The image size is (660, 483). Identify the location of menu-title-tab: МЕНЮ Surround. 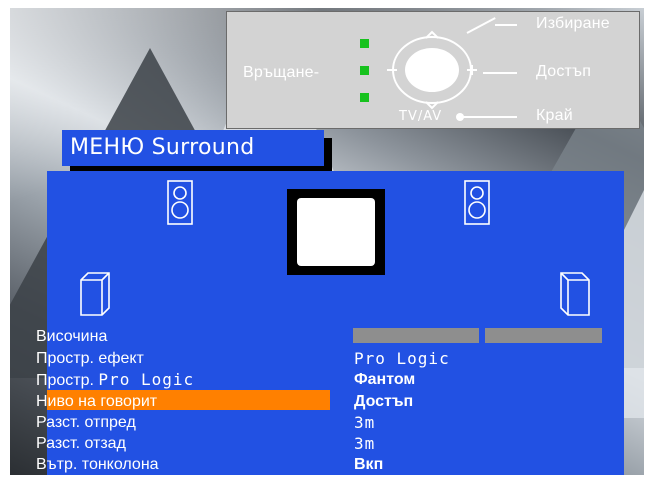
(193, 148).